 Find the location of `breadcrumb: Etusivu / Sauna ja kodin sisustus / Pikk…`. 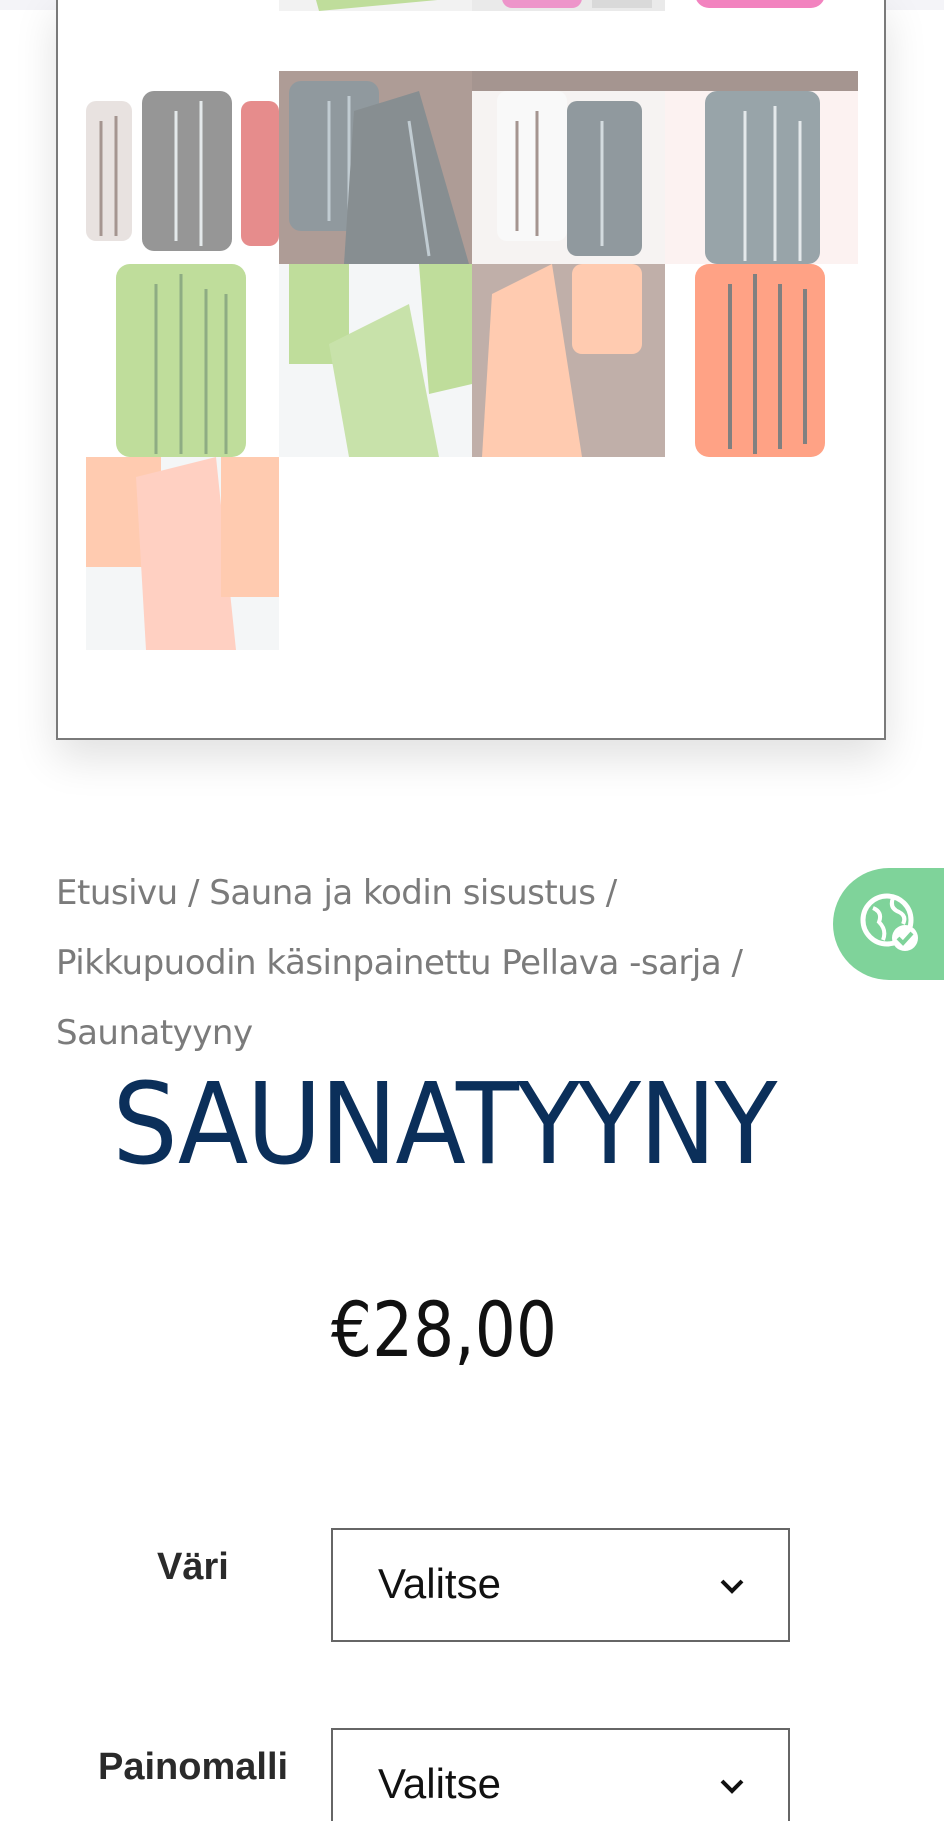

breadcrumb: Etusivu / Sauna ja kodin sisustus / Pikk… is located at coordinates (426, 963).